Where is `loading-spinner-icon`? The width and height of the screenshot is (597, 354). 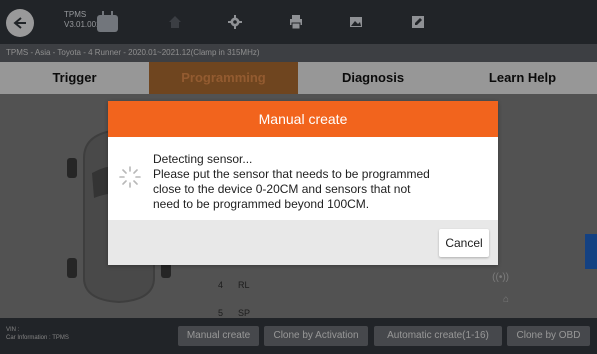
loading-spinner-icon is located at coordinates (130, 177).